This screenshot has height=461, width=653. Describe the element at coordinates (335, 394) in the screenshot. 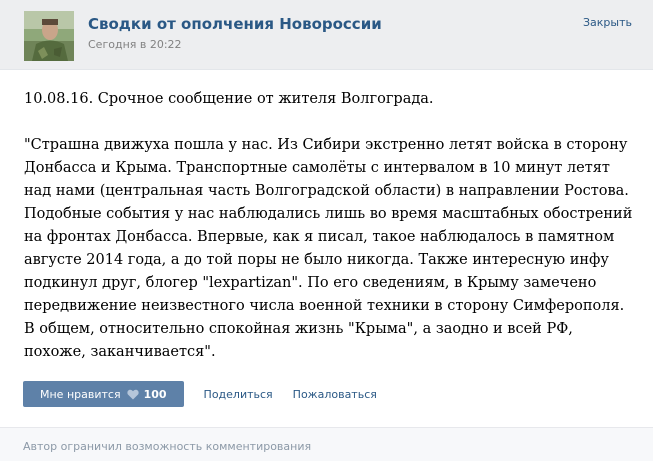

I see `report-button: Пожаловаться` at that location.